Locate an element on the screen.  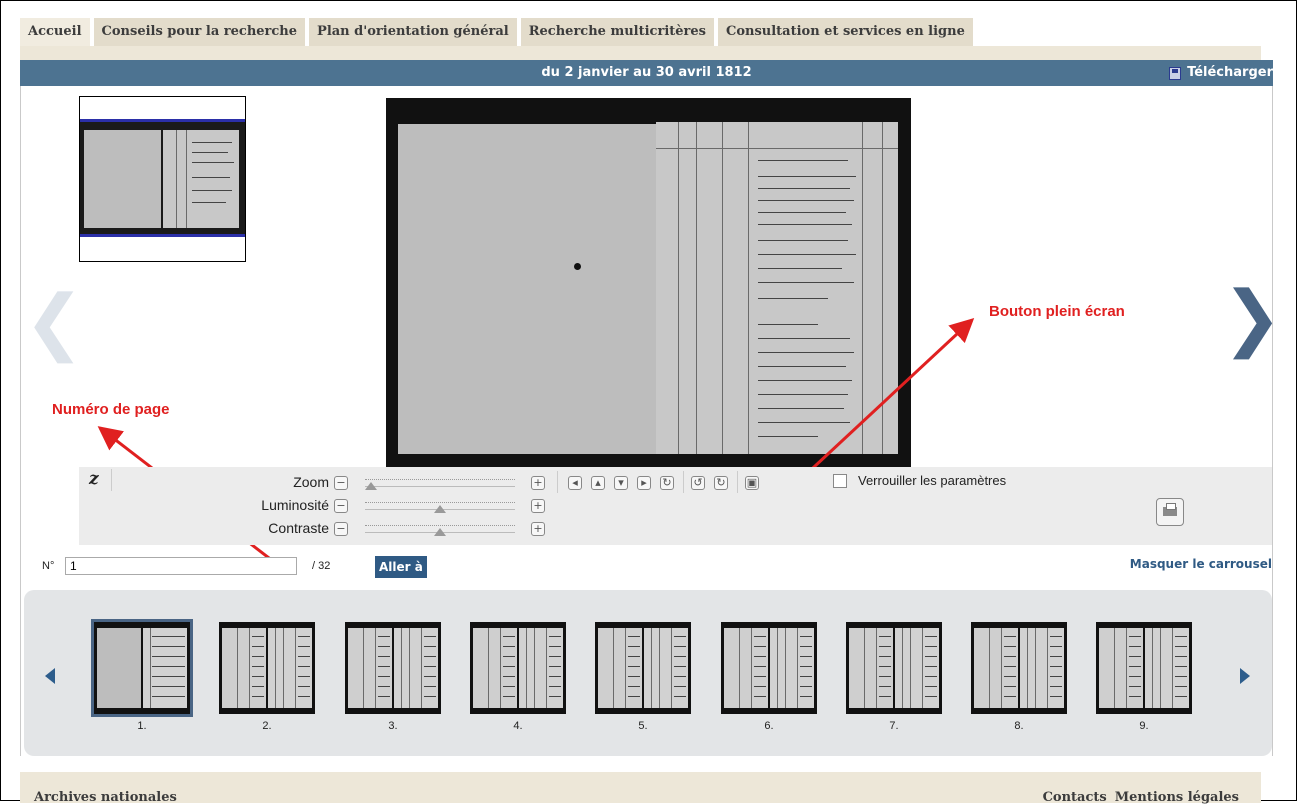
carousel-thumbnail-label: 8. is located at coordinates (1019, 726).